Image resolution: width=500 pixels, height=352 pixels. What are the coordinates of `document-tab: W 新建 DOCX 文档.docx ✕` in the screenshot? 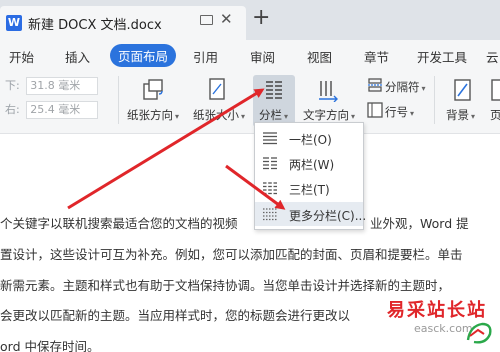 It's located at (123, 23).